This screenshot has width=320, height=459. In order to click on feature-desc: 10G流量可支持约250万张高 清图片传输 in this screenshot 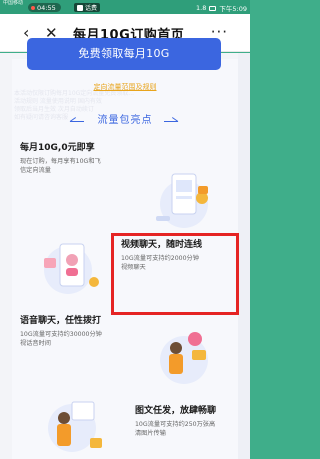, I will do `click(175, 429)`.